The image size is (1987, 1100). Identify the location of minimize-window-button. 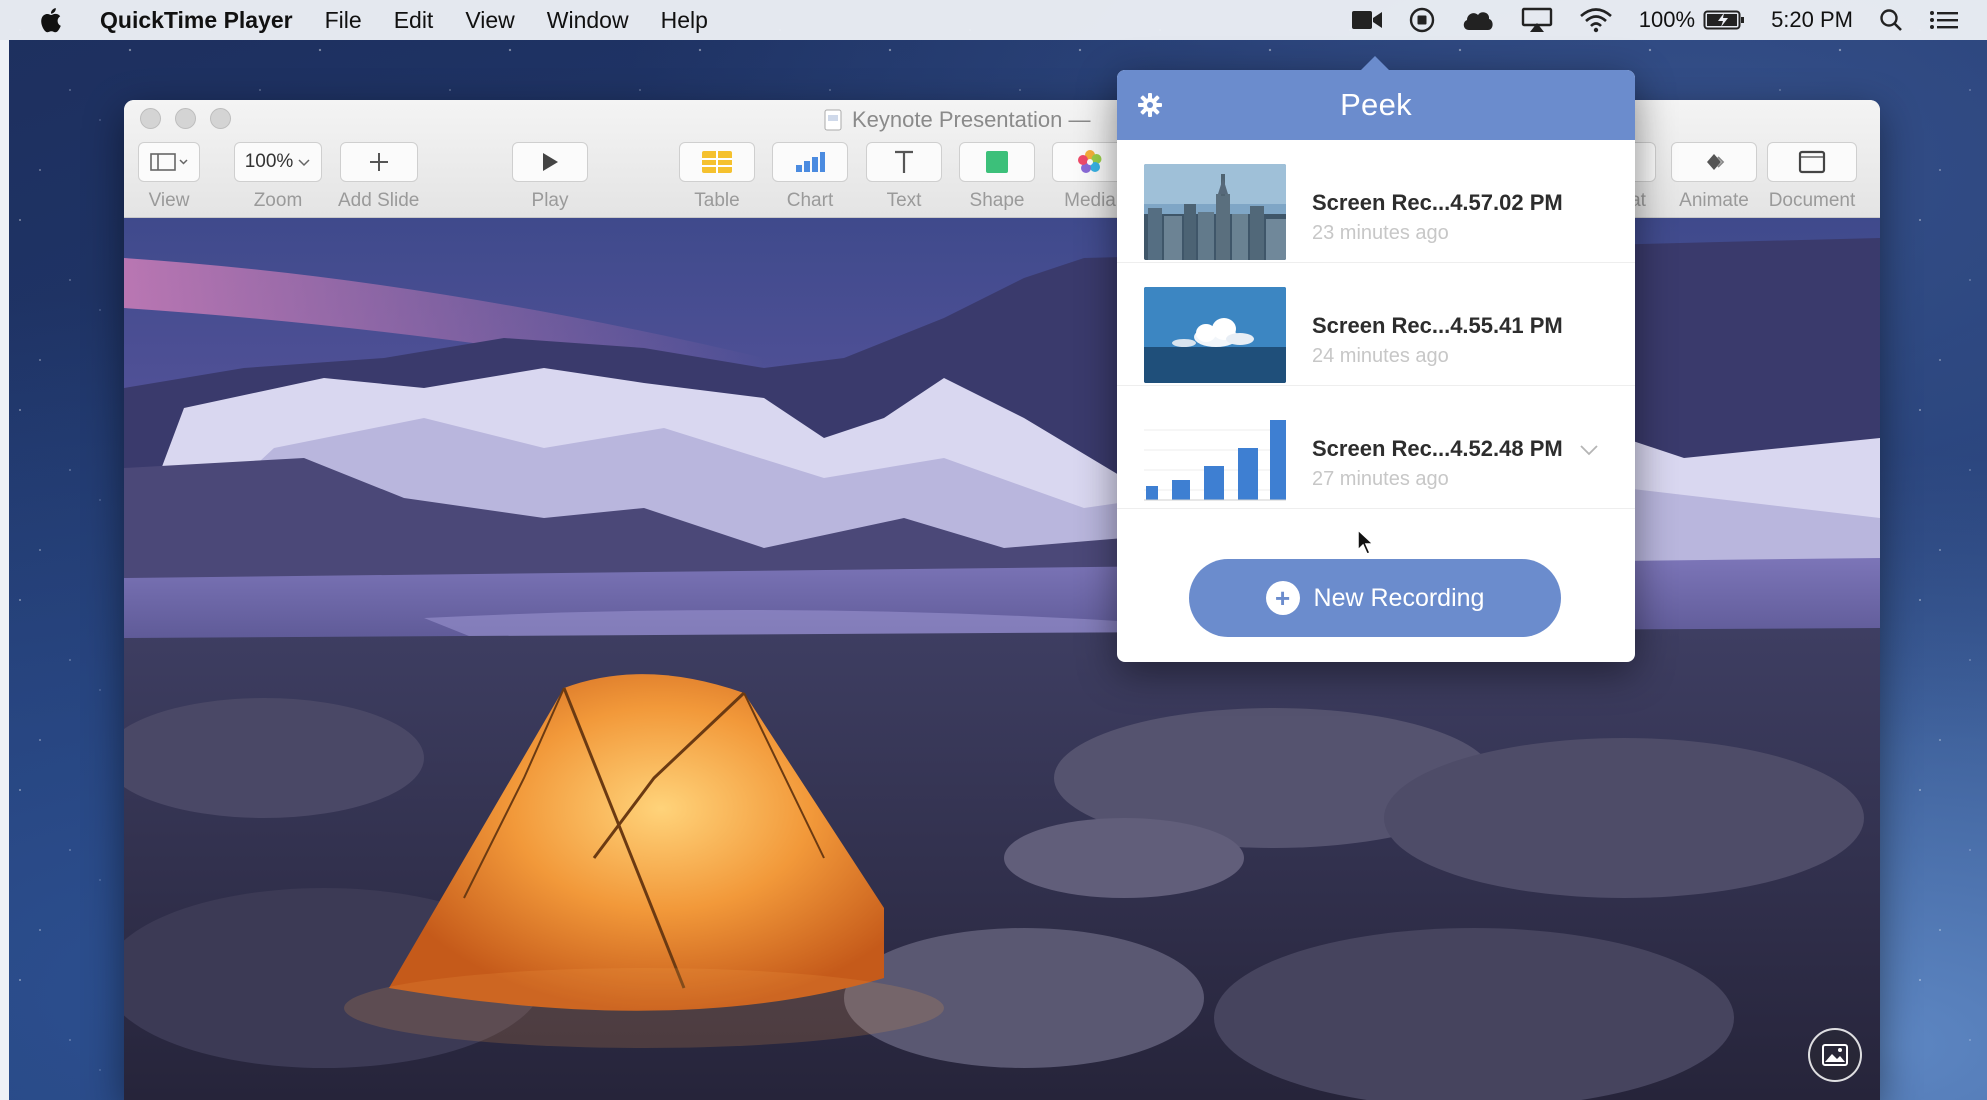
(185, 118).